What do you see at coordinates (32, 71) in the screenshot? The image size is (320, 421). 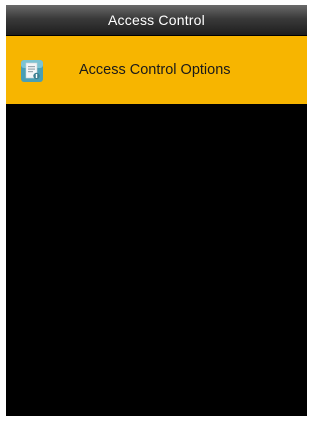 I see `access-control-document-icon` at bounding box center [32, 71].